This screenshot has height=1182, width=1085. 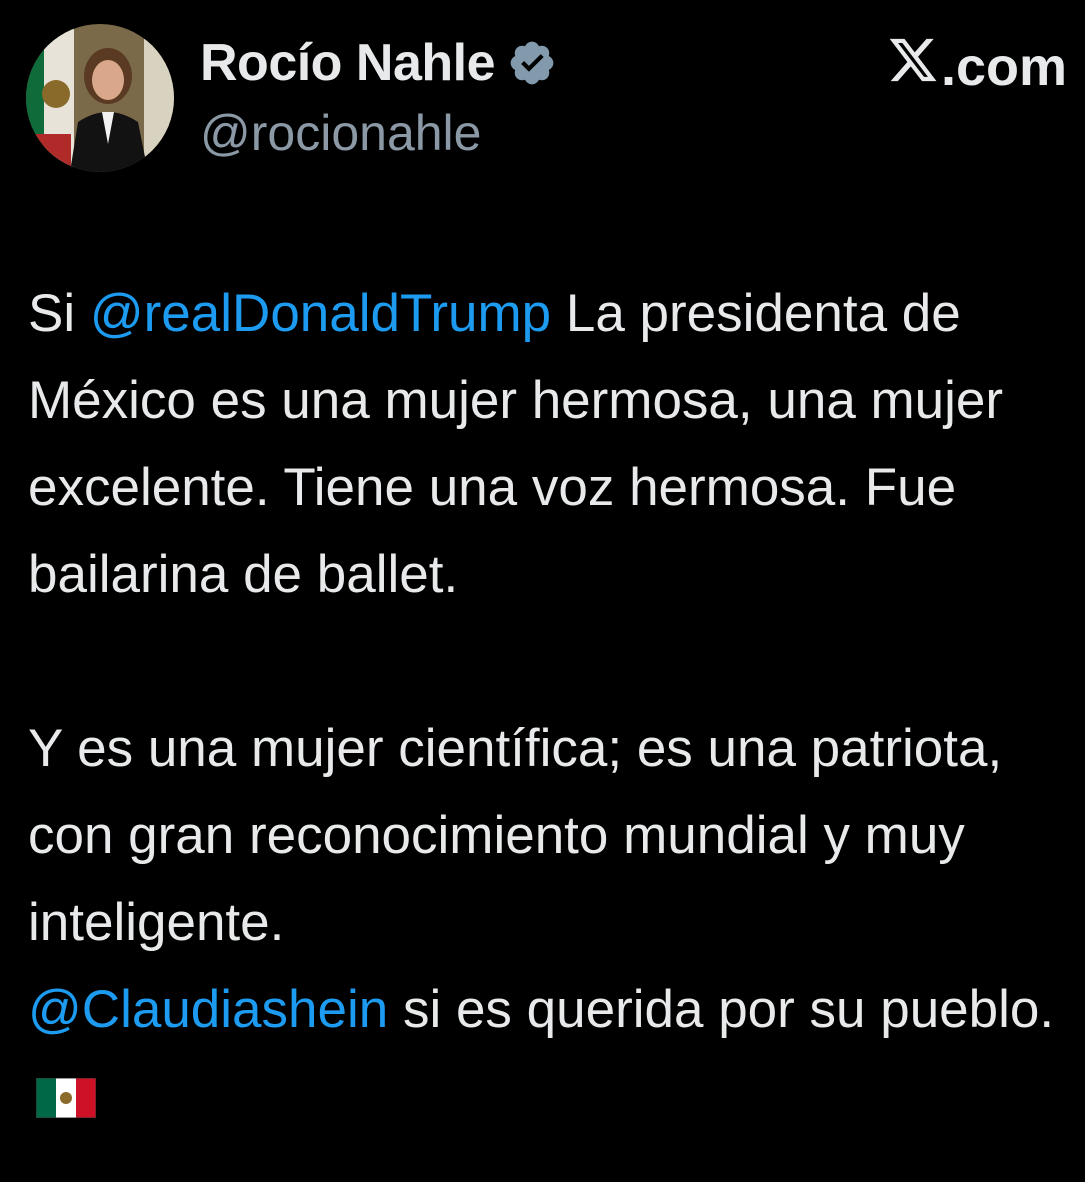 I want to click on user-handle: @rocionahle, so click(x=340, y=133).